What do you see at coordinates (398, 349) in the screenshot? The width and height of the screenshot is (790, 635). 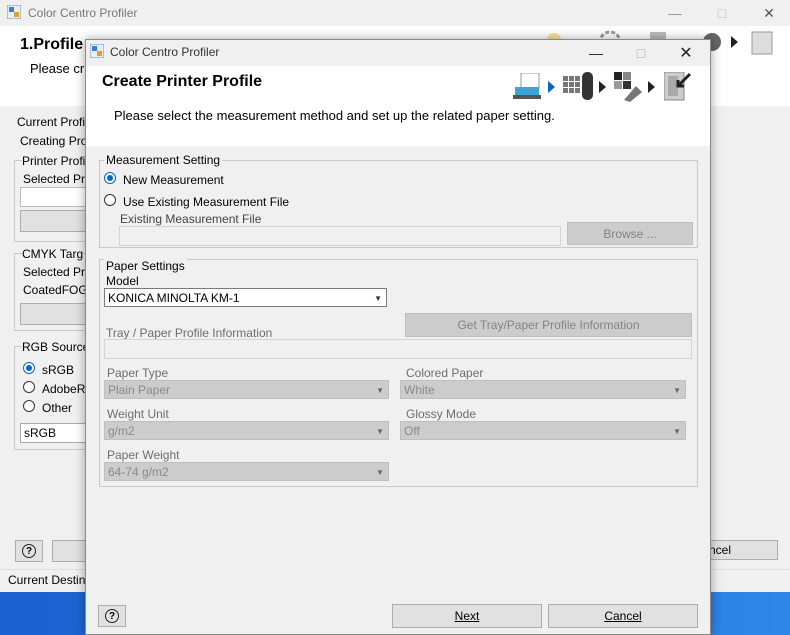 I see `tray-info-field` at bounding box center [398, 349].